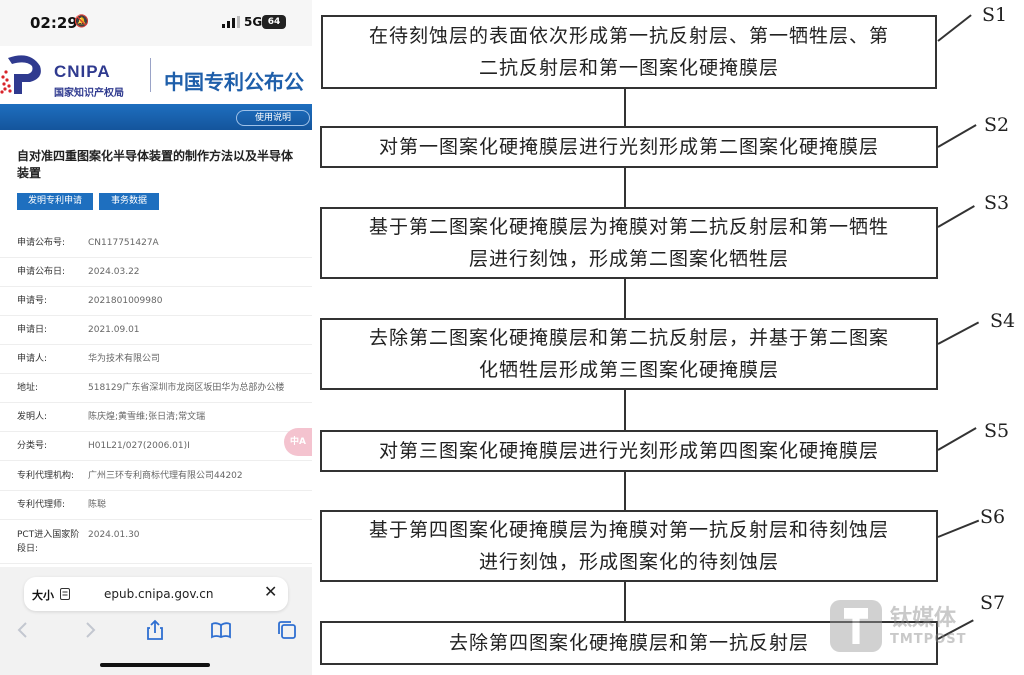 This screenshot has height=675, width=1024. What do you see at coordinates (298, 442) in the screenshot?
I see `translate-button: 中A` at bounding box center [298, 442].